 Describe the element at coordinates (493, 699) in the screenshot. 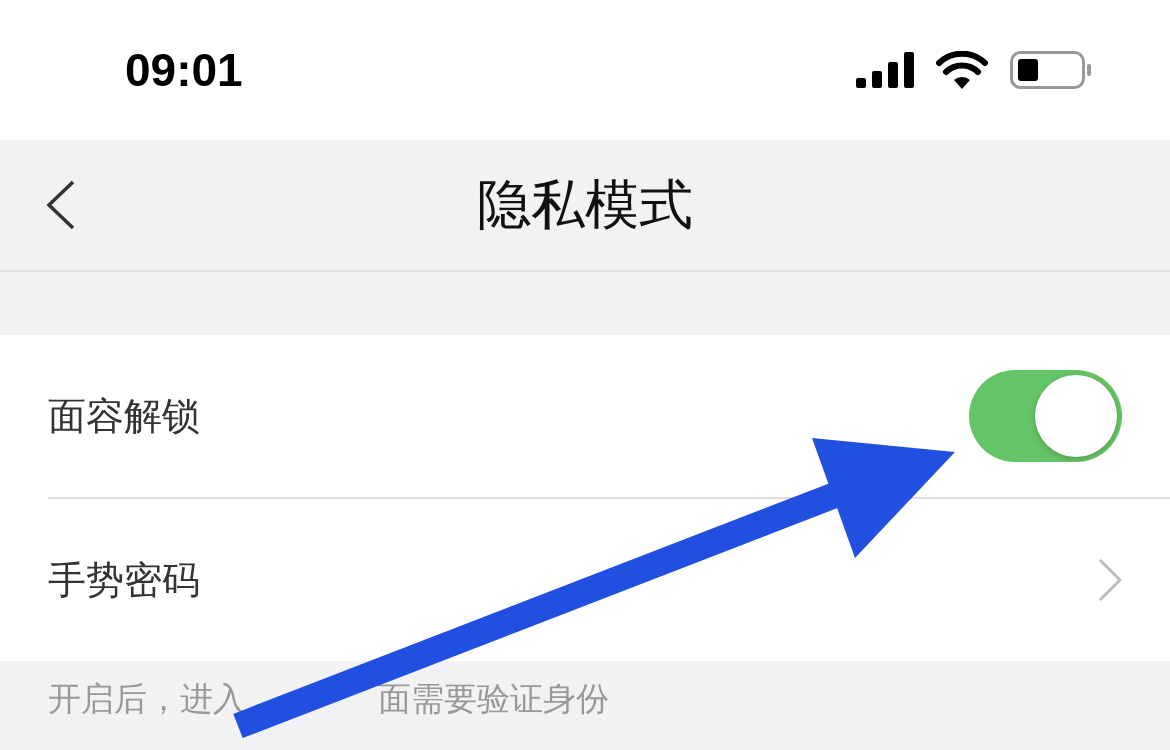

I see `footer-note: 面需要验证身份` at that location.